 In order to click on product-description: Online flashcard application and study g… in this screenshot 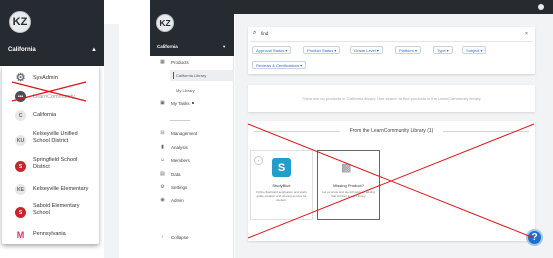, I will do `click(281, 196)`.